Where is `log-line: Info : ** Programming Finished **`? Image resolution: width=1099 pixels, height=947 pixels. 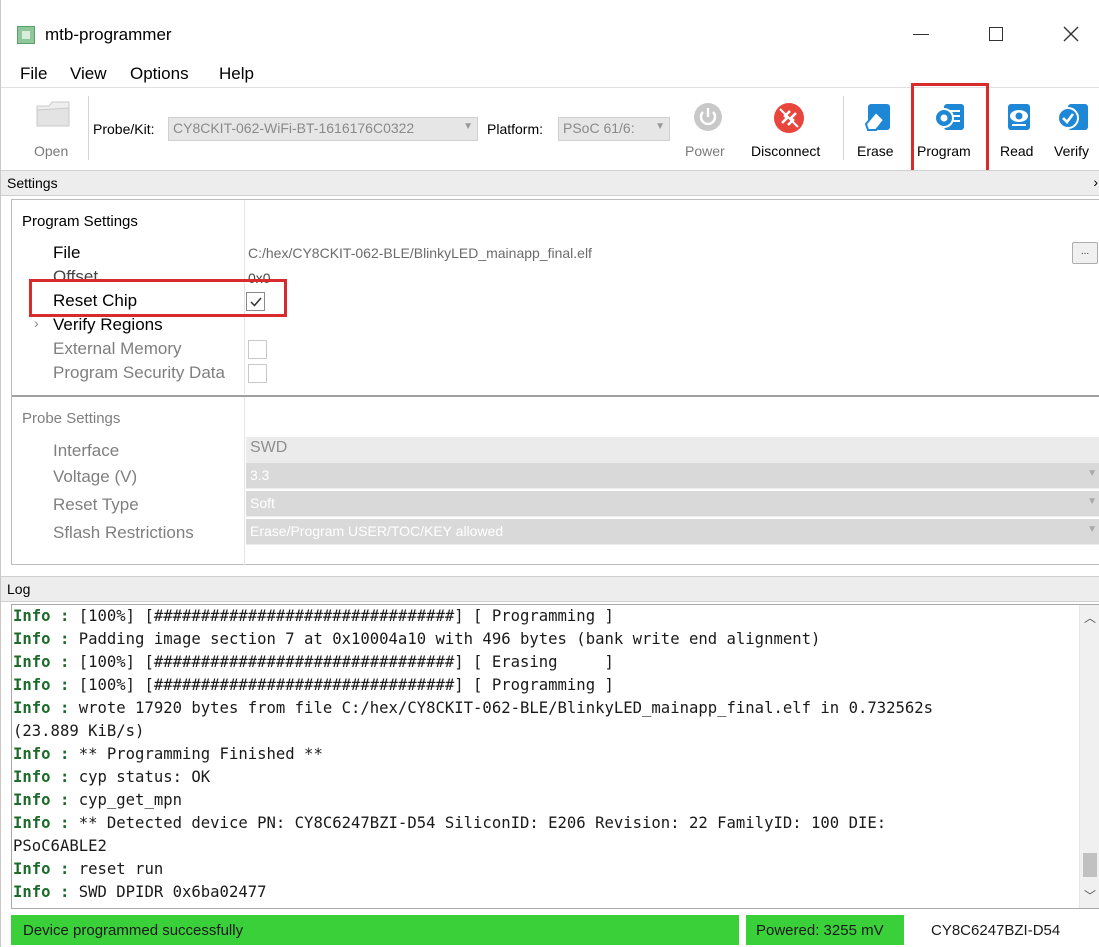
log-line: Info : ** Programming Finished ** is located at coordinates (546, 754).